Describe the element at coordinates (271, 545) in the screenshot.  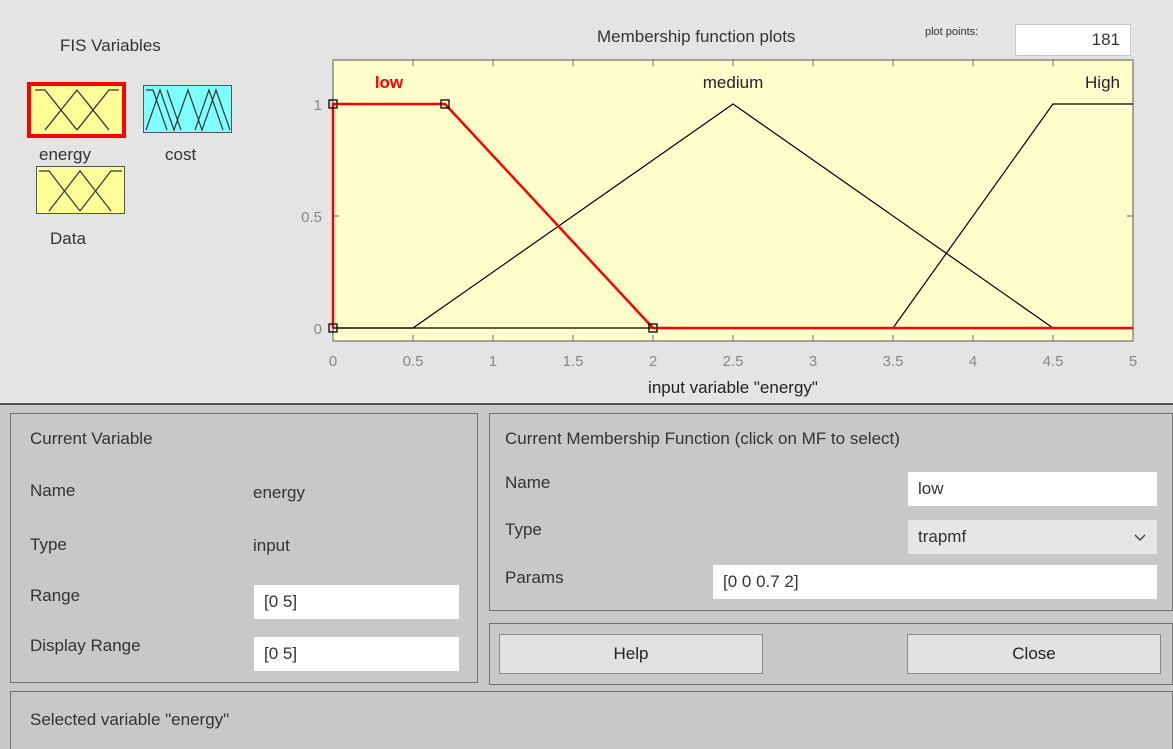
I see `variable-type-value: input` at that location.